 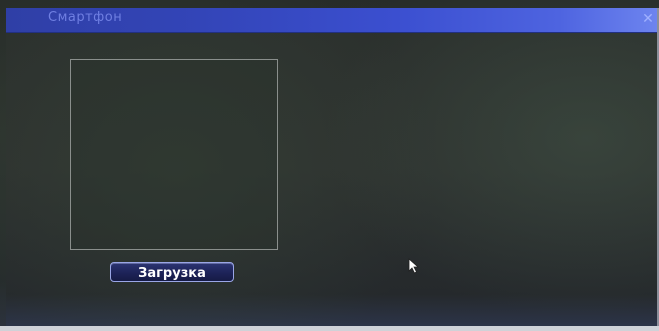 I want to click on dialog-titlebar: Смартфон ✕, so click(x=331, y=20).